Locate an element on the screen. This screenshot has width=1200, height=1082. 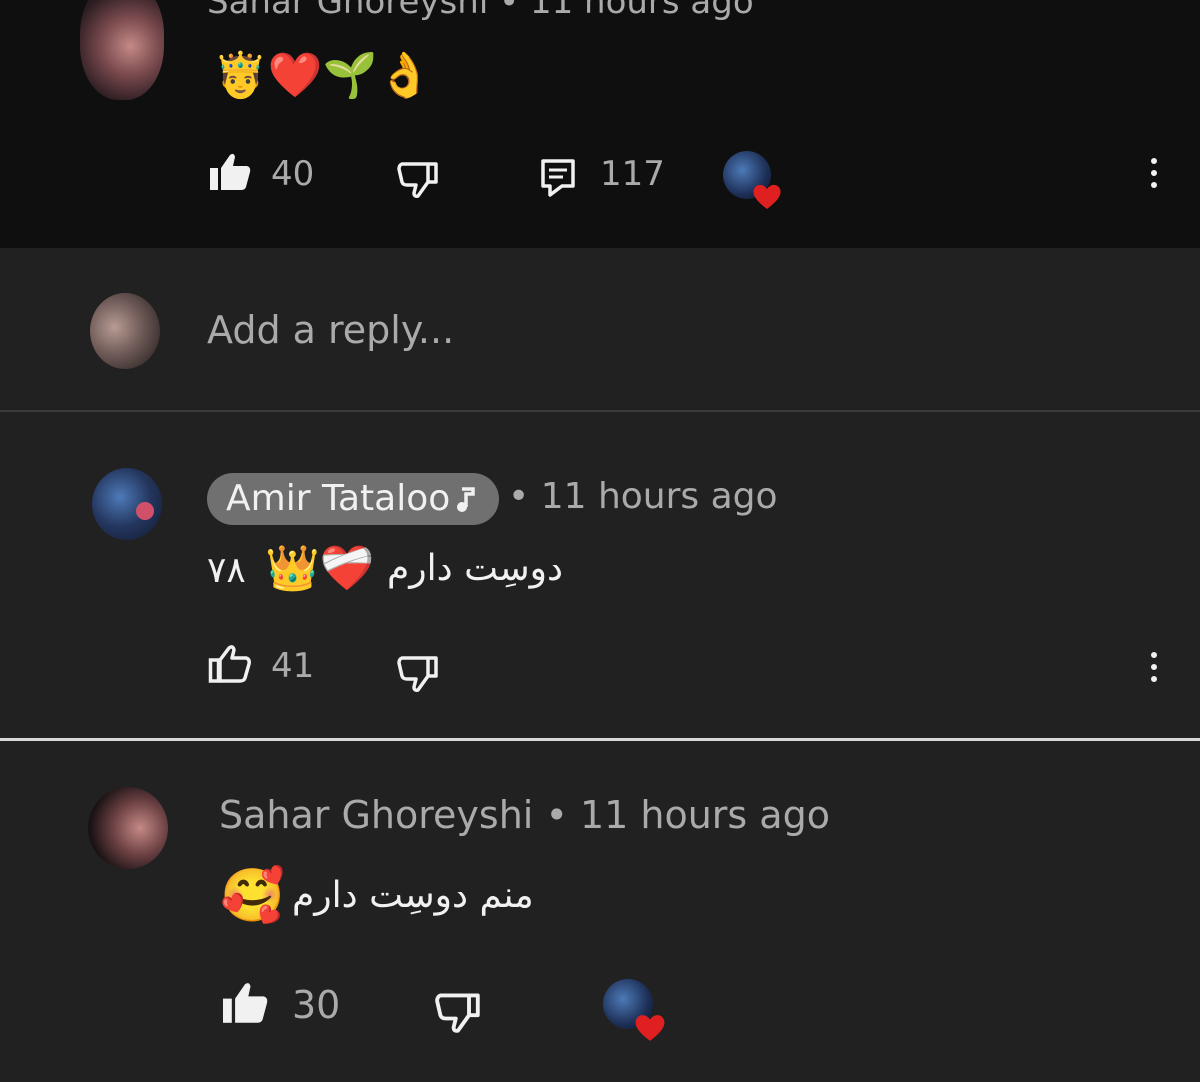
comment-farsi: دوسِت دارم is located at coordinates (475, 568).